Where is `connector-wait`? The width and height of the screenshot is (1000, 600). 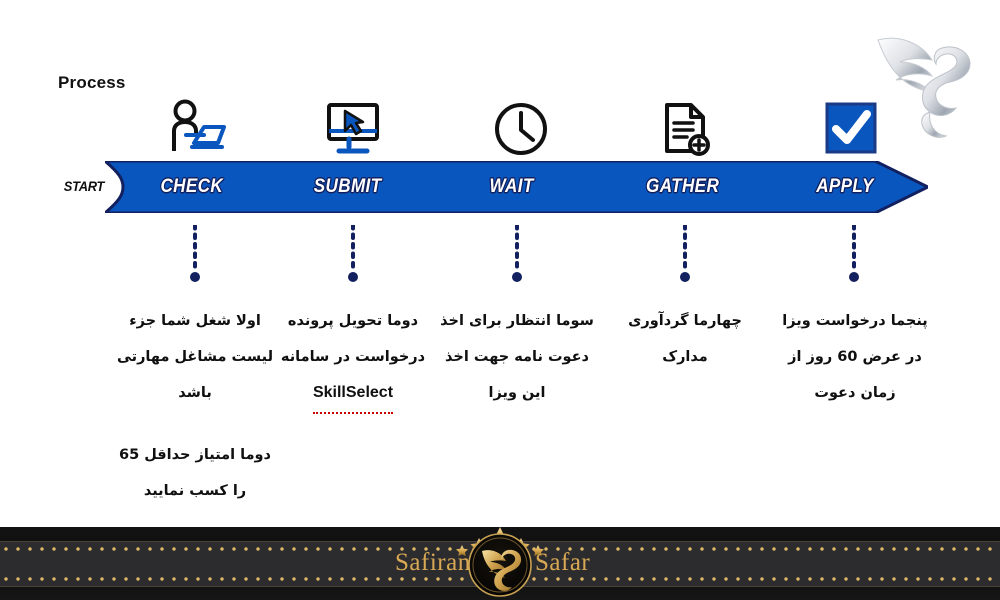 connector-wait is located at coordinates (517, 253).